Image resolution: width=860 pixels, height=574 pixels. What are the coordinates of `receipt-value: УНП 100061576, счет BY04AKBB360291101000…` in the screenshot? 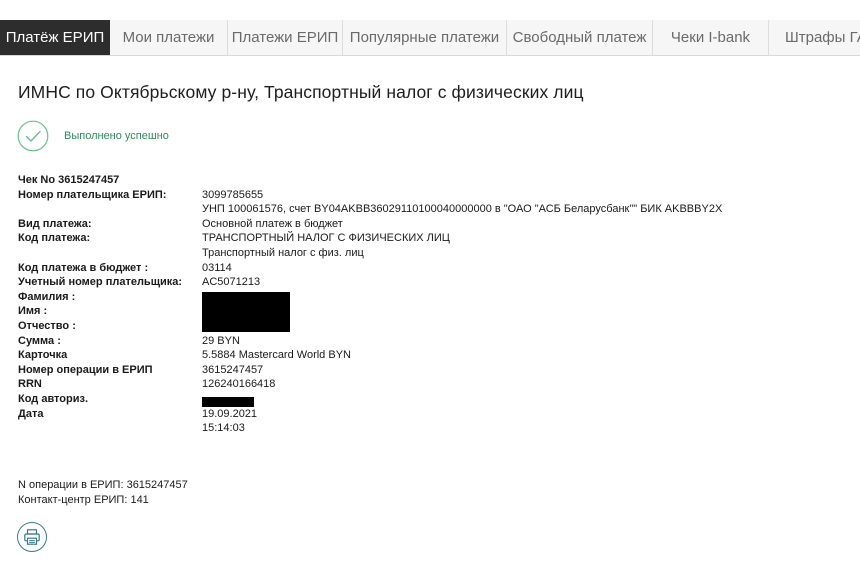 It's located at (462, 209).